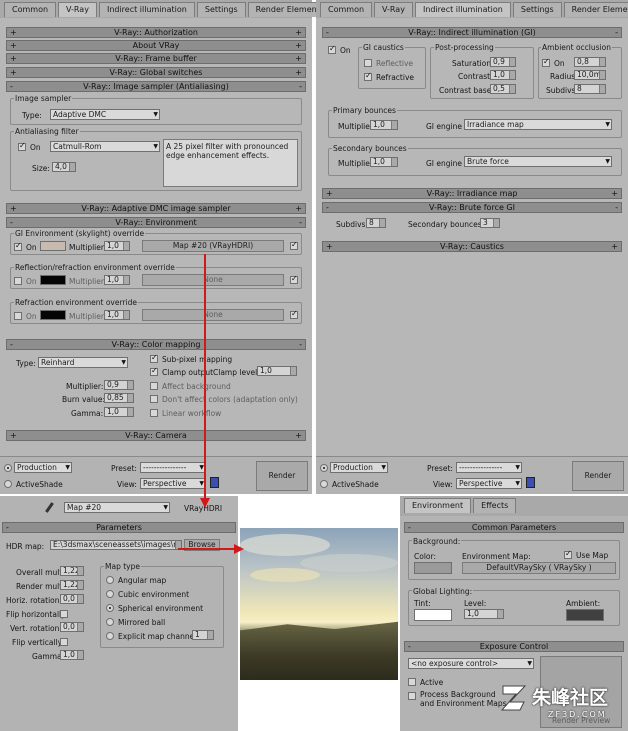  Describe the element at coordinates (570, 698) in the screenshot. I see `watermark-cn: 朱峰社区` at that location.